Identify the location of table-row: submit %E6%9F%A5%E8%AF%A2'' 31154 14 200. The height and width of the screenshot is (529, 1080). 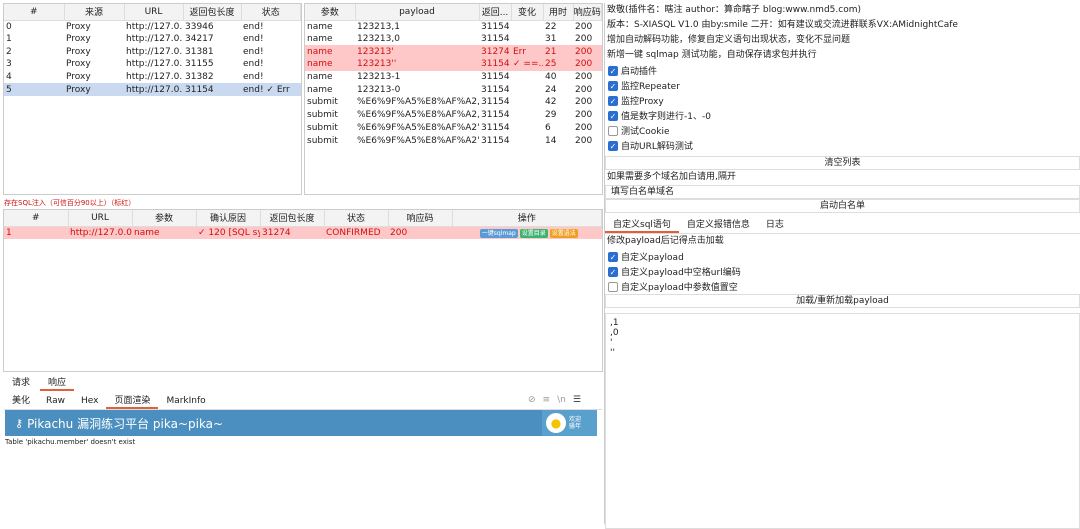
(453, 140).